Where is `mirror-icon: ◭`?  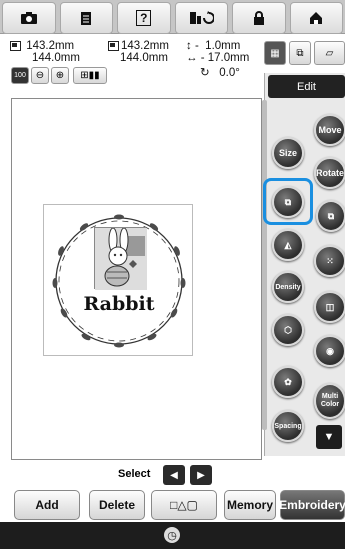
mirror-icon: ◭ is located at coordinates (288, 244).